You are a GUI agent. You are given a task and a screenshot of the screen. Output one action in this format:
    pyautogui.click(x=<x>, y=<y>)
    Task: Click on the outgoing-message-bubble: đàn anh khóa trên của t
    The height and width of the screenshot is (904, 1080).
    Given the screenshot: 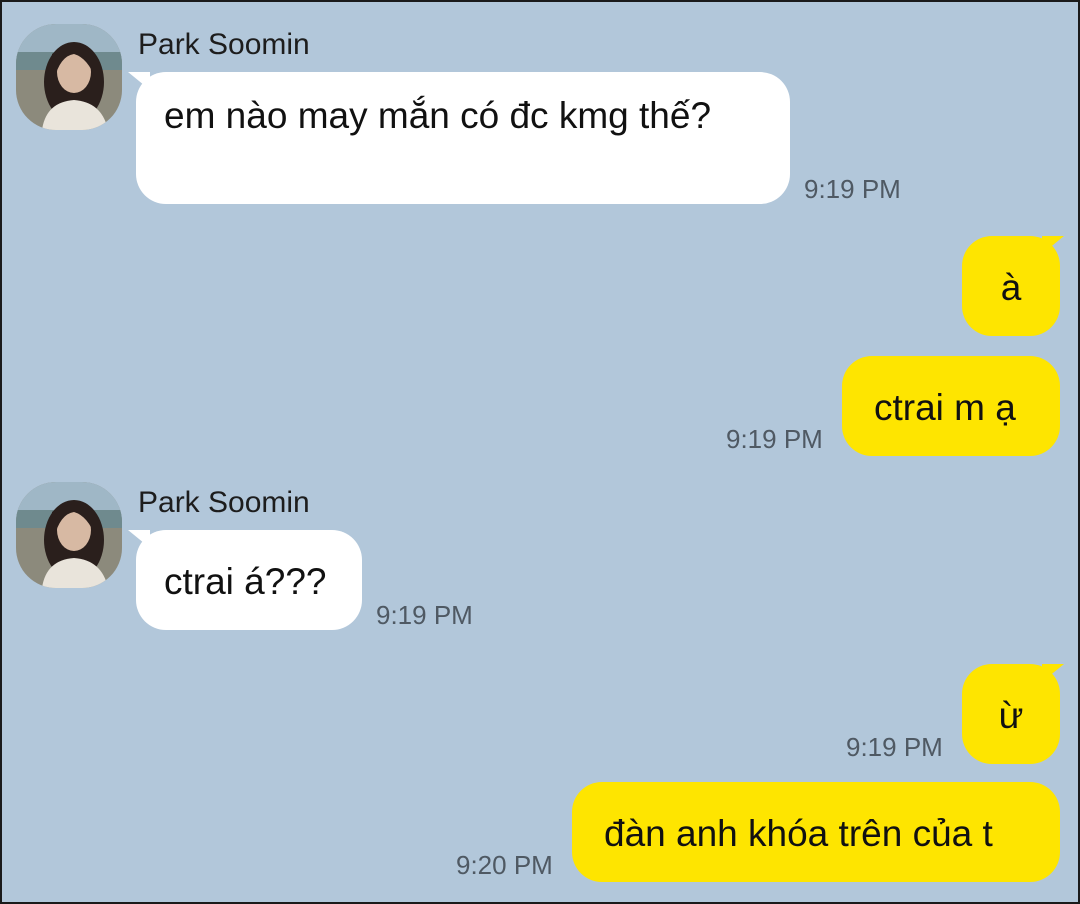 What is the action you would take?
    pyautogui.click(x=816, y=832)
    